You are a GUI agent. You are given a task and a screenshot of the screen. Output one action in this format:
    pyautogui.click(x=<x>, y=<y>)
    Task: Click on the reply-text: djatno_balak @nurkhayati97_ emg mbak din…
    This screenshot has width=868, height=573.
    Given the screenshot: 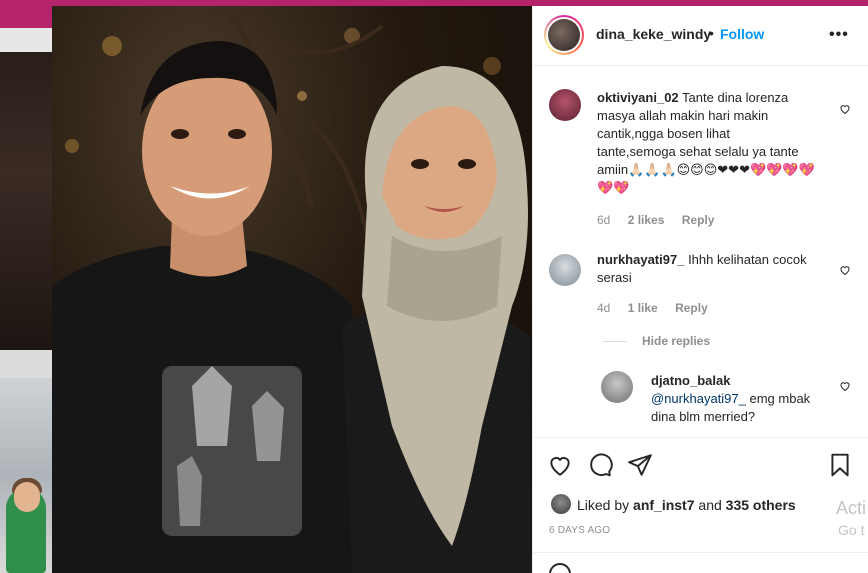 What is the action you would take?
    pyautogui.click(x=731, y=398)
    